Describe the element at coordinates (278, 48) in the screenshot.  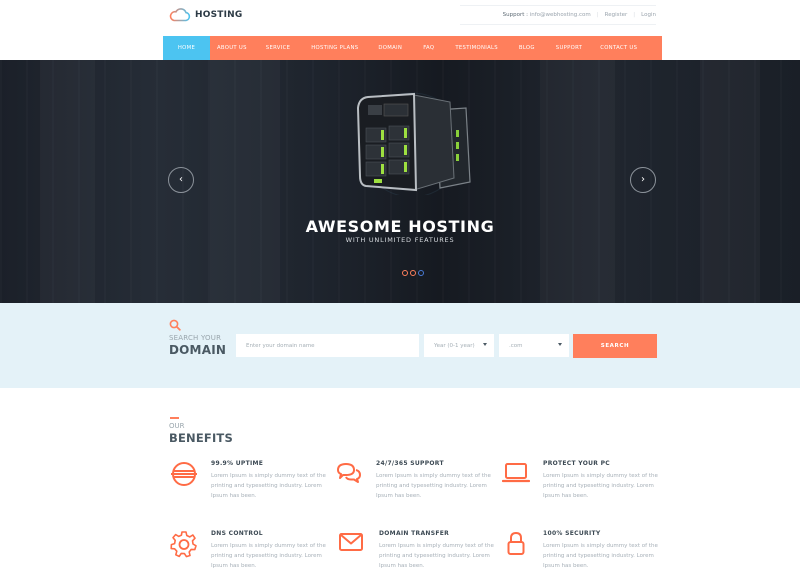
I see `nav-item-service: SERVICE` at that location.